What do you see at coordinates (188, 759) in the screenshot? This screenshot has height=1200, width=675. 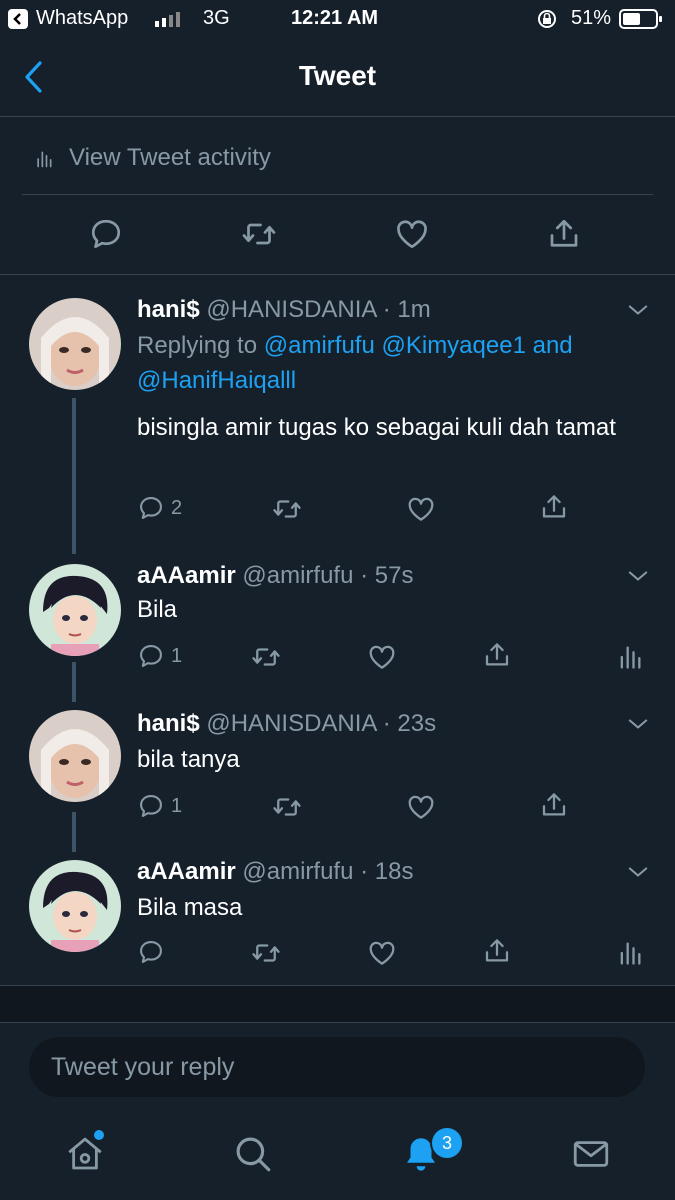 I see `tweet-text: bila tanya` at bounding box center [188, 759].